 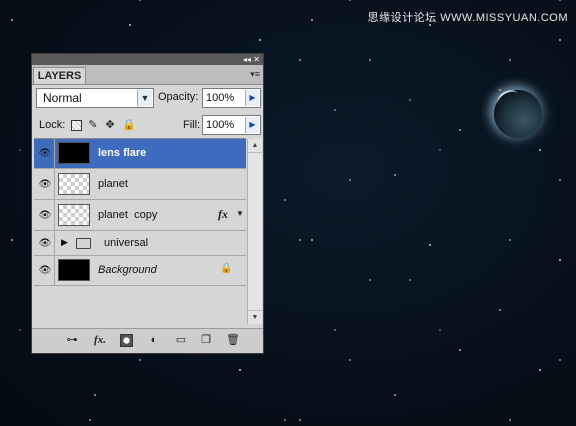 What do you see at coordinates (181, 340) in the screenshot?
I see `folder-icon: ▭` at bounding box center [181, 340].